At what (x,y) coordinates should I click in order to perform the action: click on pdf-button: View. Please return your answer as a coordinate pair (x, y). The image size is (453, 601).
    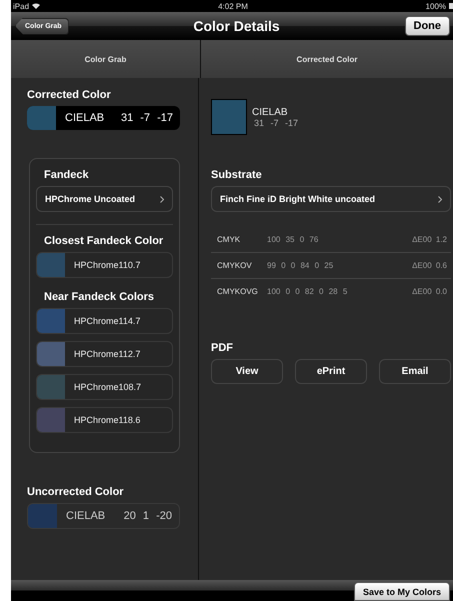
    Looking at the image, I should click on (247, 371).